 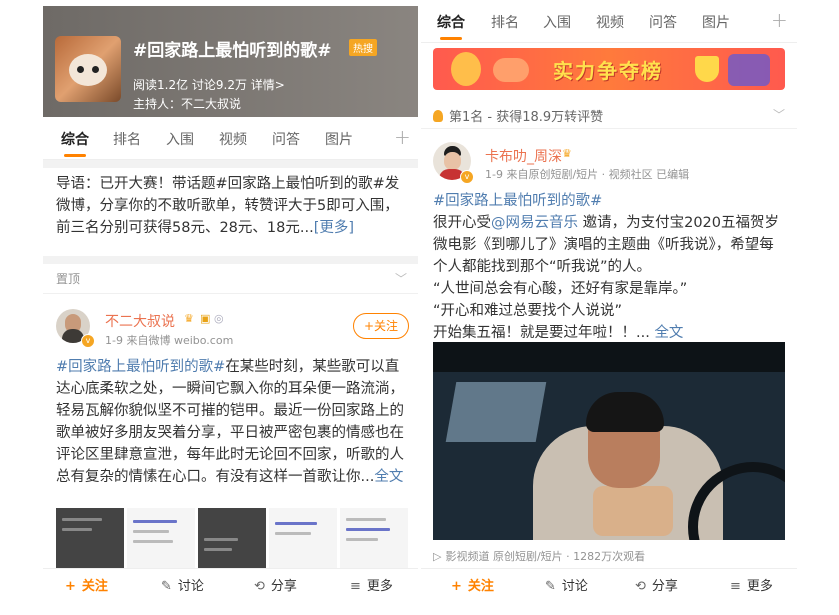 I want to click on image-grid, so click(x=232, y=538).